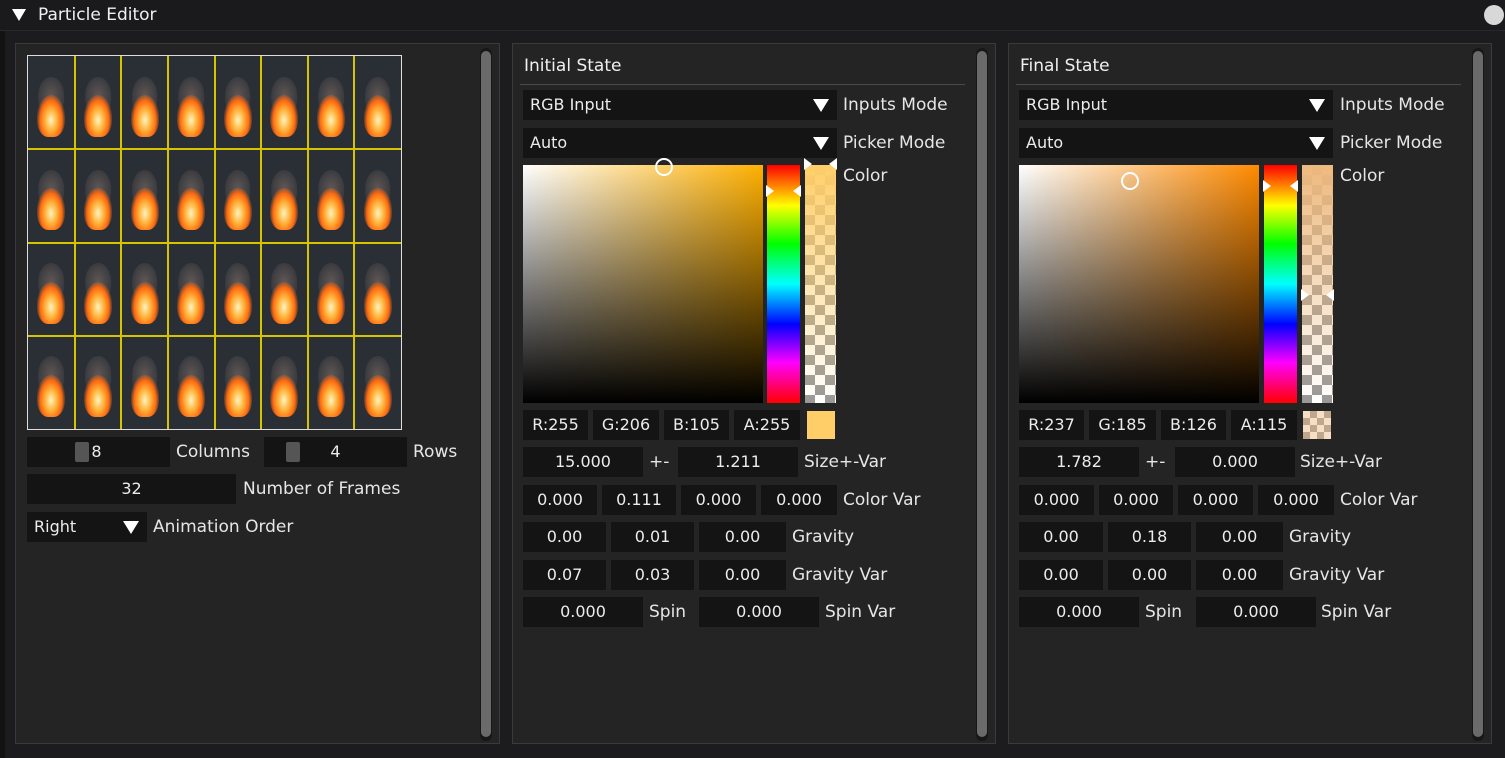  What do you see at coordinates (98, 452) in the screenshot?
I see `columns-input: 8` at bounding box center [98, 452].